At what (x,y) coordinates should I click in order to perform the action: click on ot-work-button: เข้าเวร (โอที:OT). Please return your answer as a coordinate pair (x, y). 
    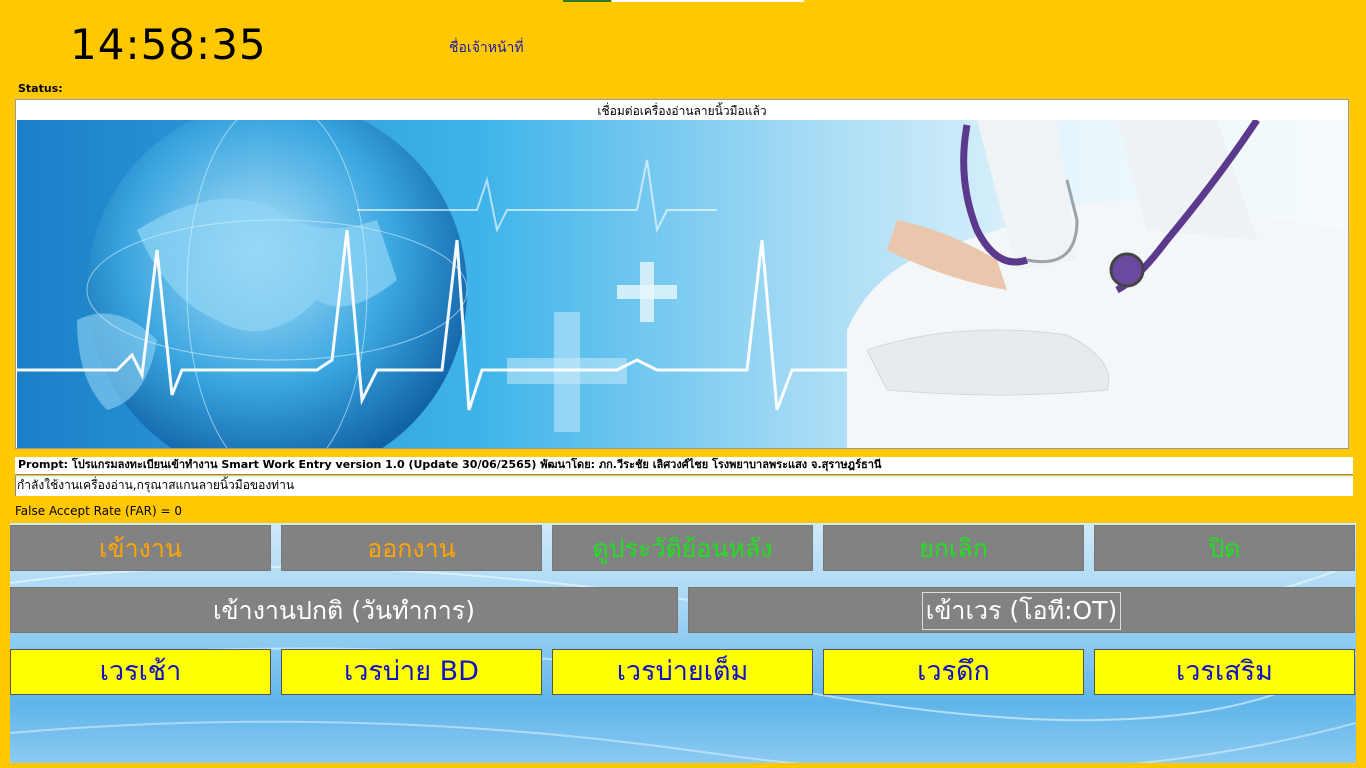
    Looking at the image, I should click on (1021, 610).